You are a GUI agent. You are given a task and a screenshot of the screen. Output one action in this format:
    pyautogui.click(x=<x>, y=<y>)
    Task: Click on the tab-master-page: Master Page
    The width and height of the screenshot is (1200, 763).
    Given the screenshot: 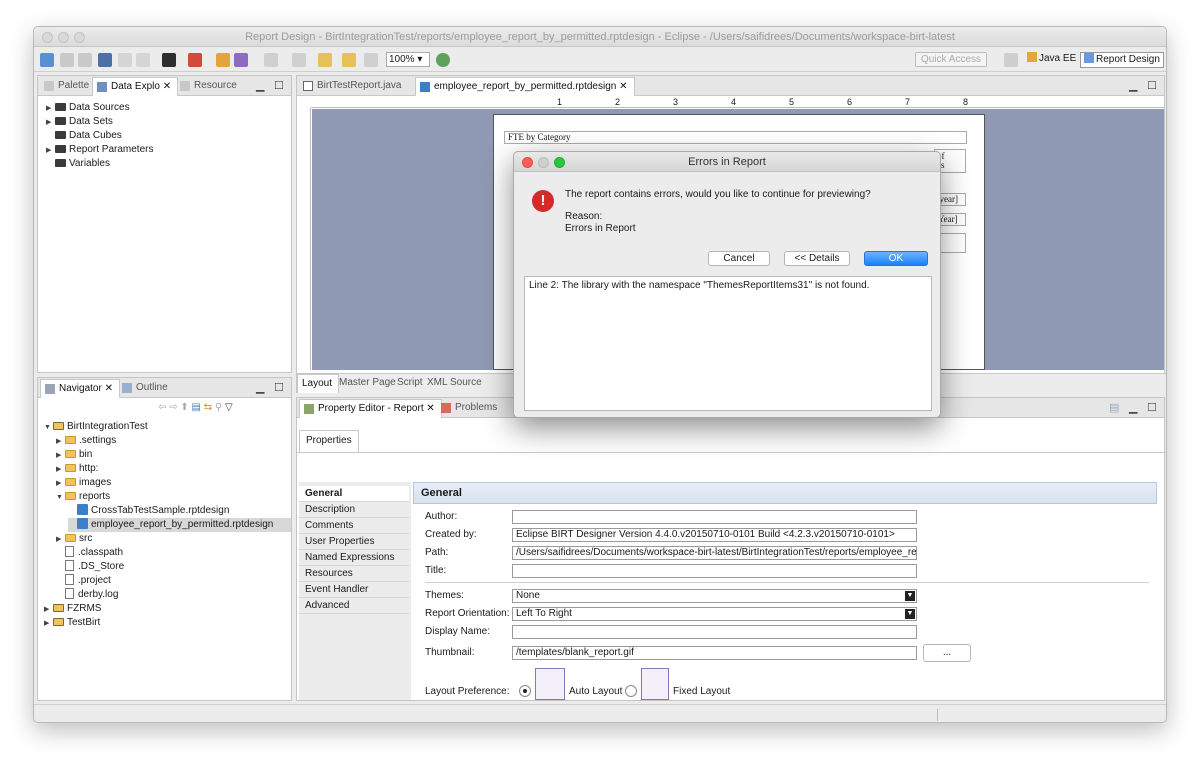 What is the action you would take?
    pyautogui.click(x=368, y=383)
    